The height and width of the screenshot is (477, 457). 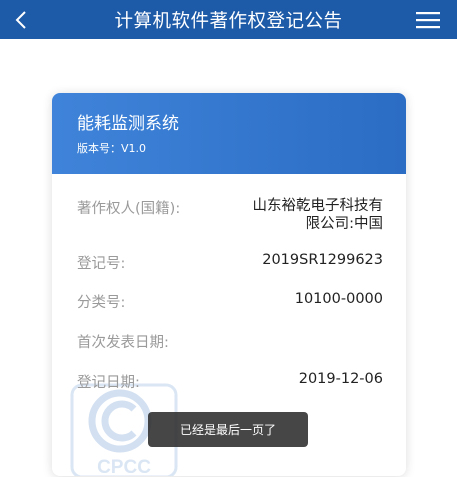 I want to click on software-name: 能耗监测系统, so click(x=128, y=124).